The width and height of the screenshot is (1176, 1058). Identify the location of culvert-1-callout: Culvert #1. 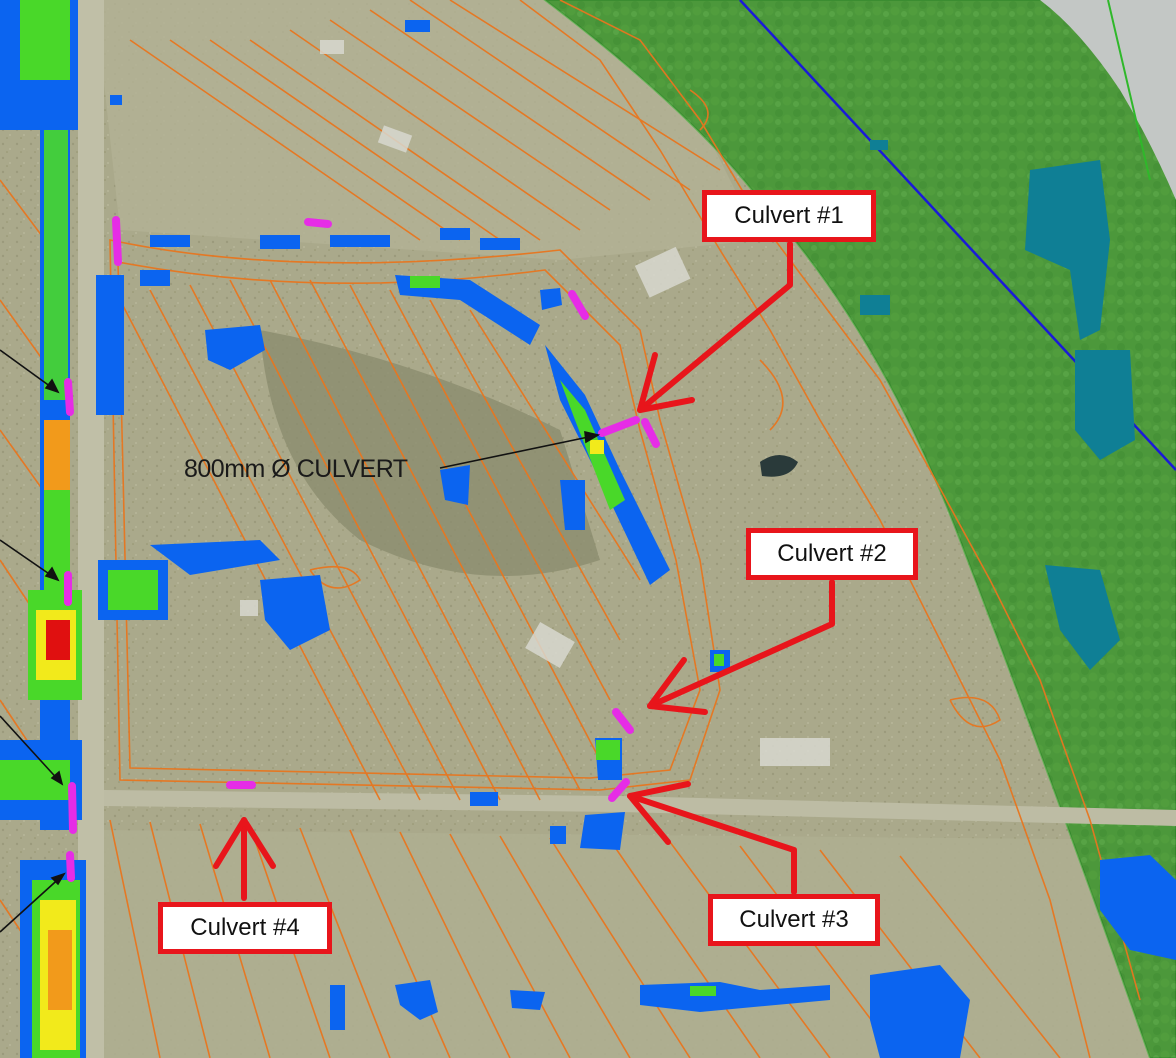
(789, 216).